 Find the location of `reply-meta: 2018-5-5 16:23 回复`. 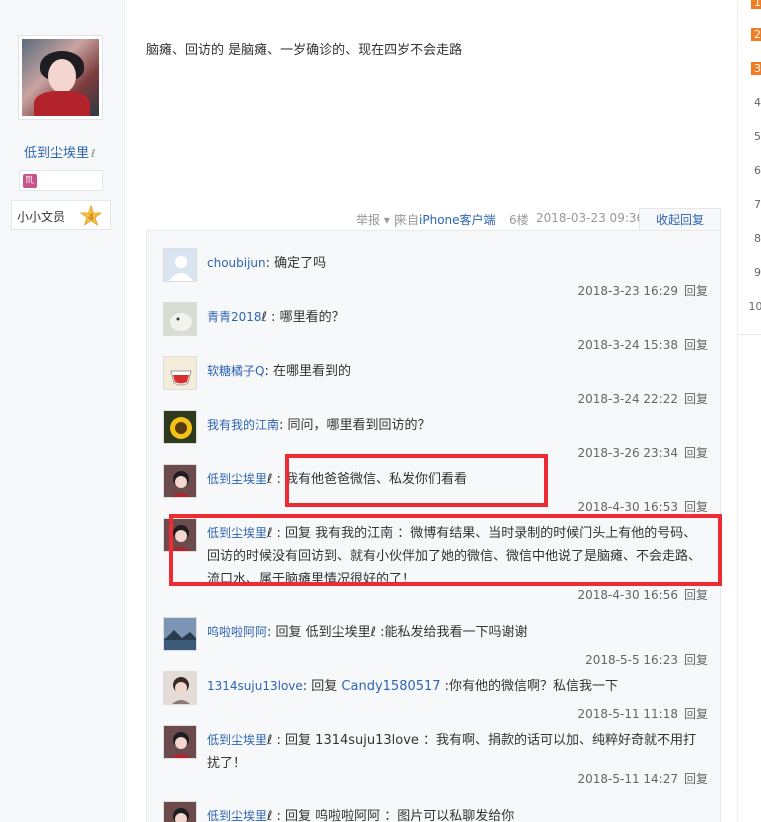

reply-meta: 2018-5-5 16:23 回复 is located at coordinates (646, 659).